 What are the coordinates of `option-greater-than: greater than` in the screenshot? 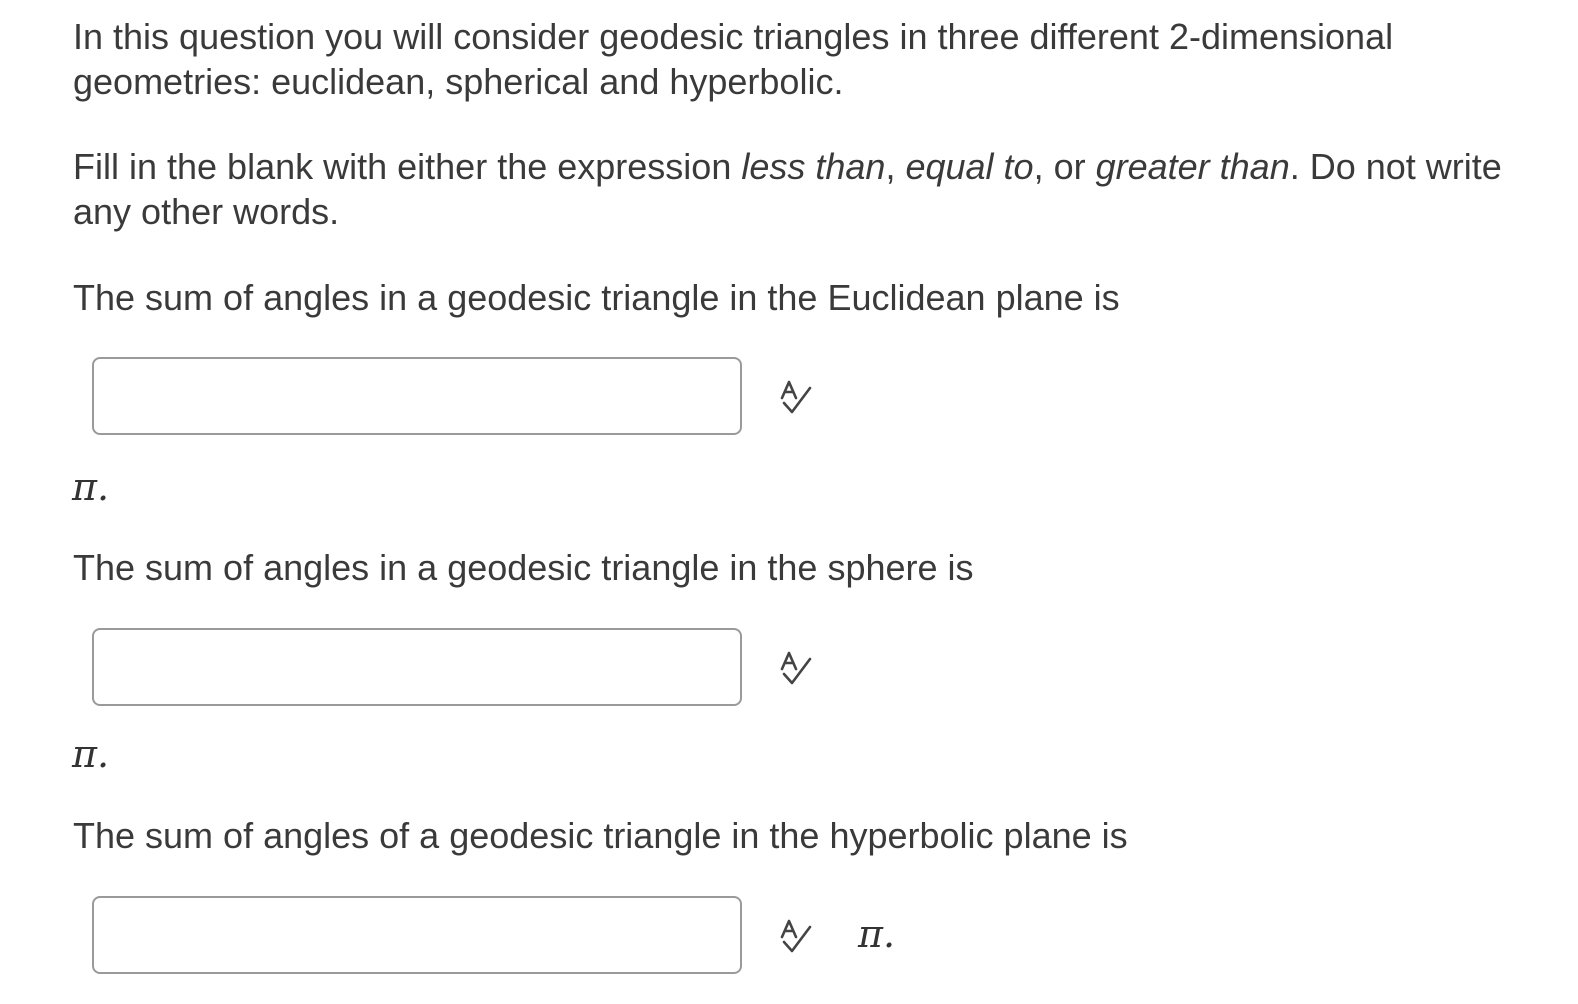 It's located at (1192, 166).